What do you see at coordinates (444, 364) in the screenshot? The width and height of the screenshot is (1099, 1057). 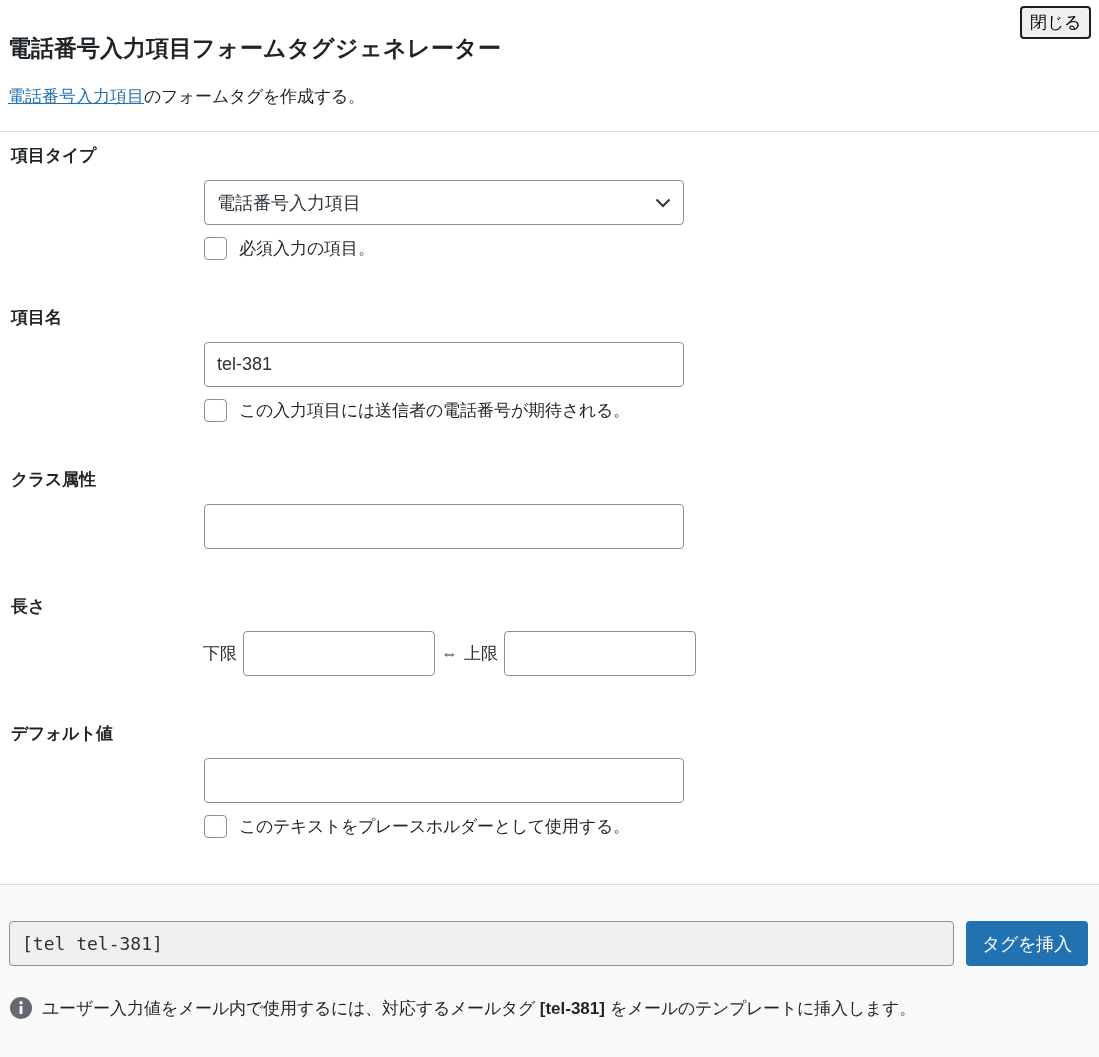 I see `text-input: tel-381` at bounding box center [444, 364].